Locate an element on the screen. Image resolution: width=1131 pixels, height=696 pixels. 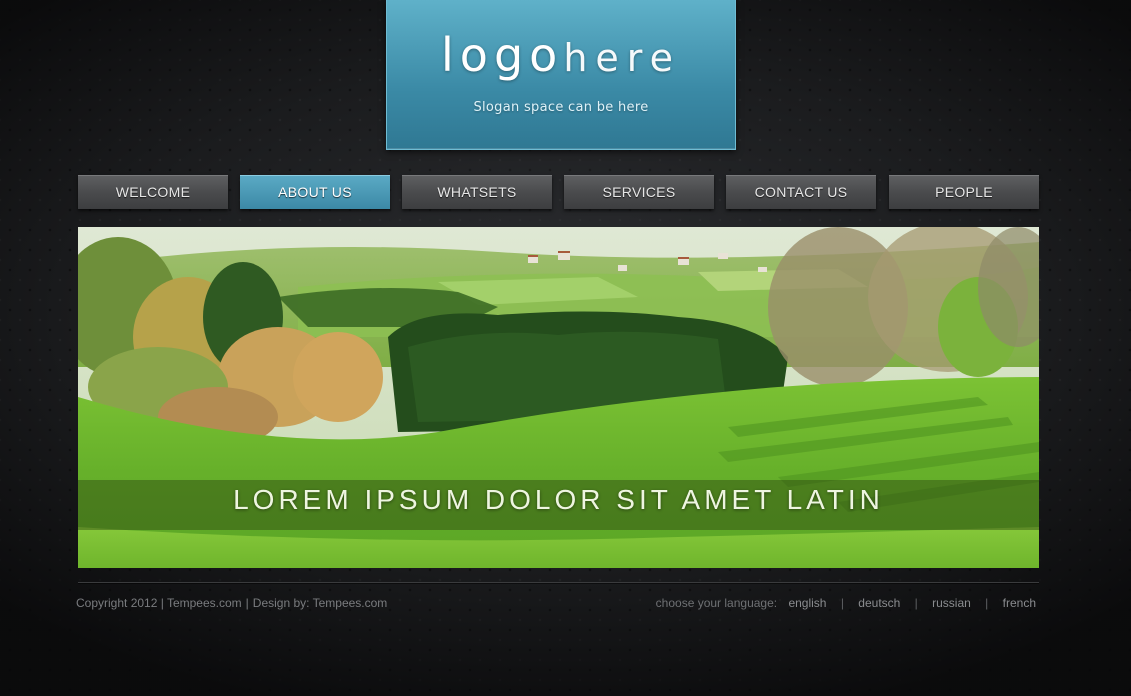
language-label: choose your language: is located at coordinates (716, 603).